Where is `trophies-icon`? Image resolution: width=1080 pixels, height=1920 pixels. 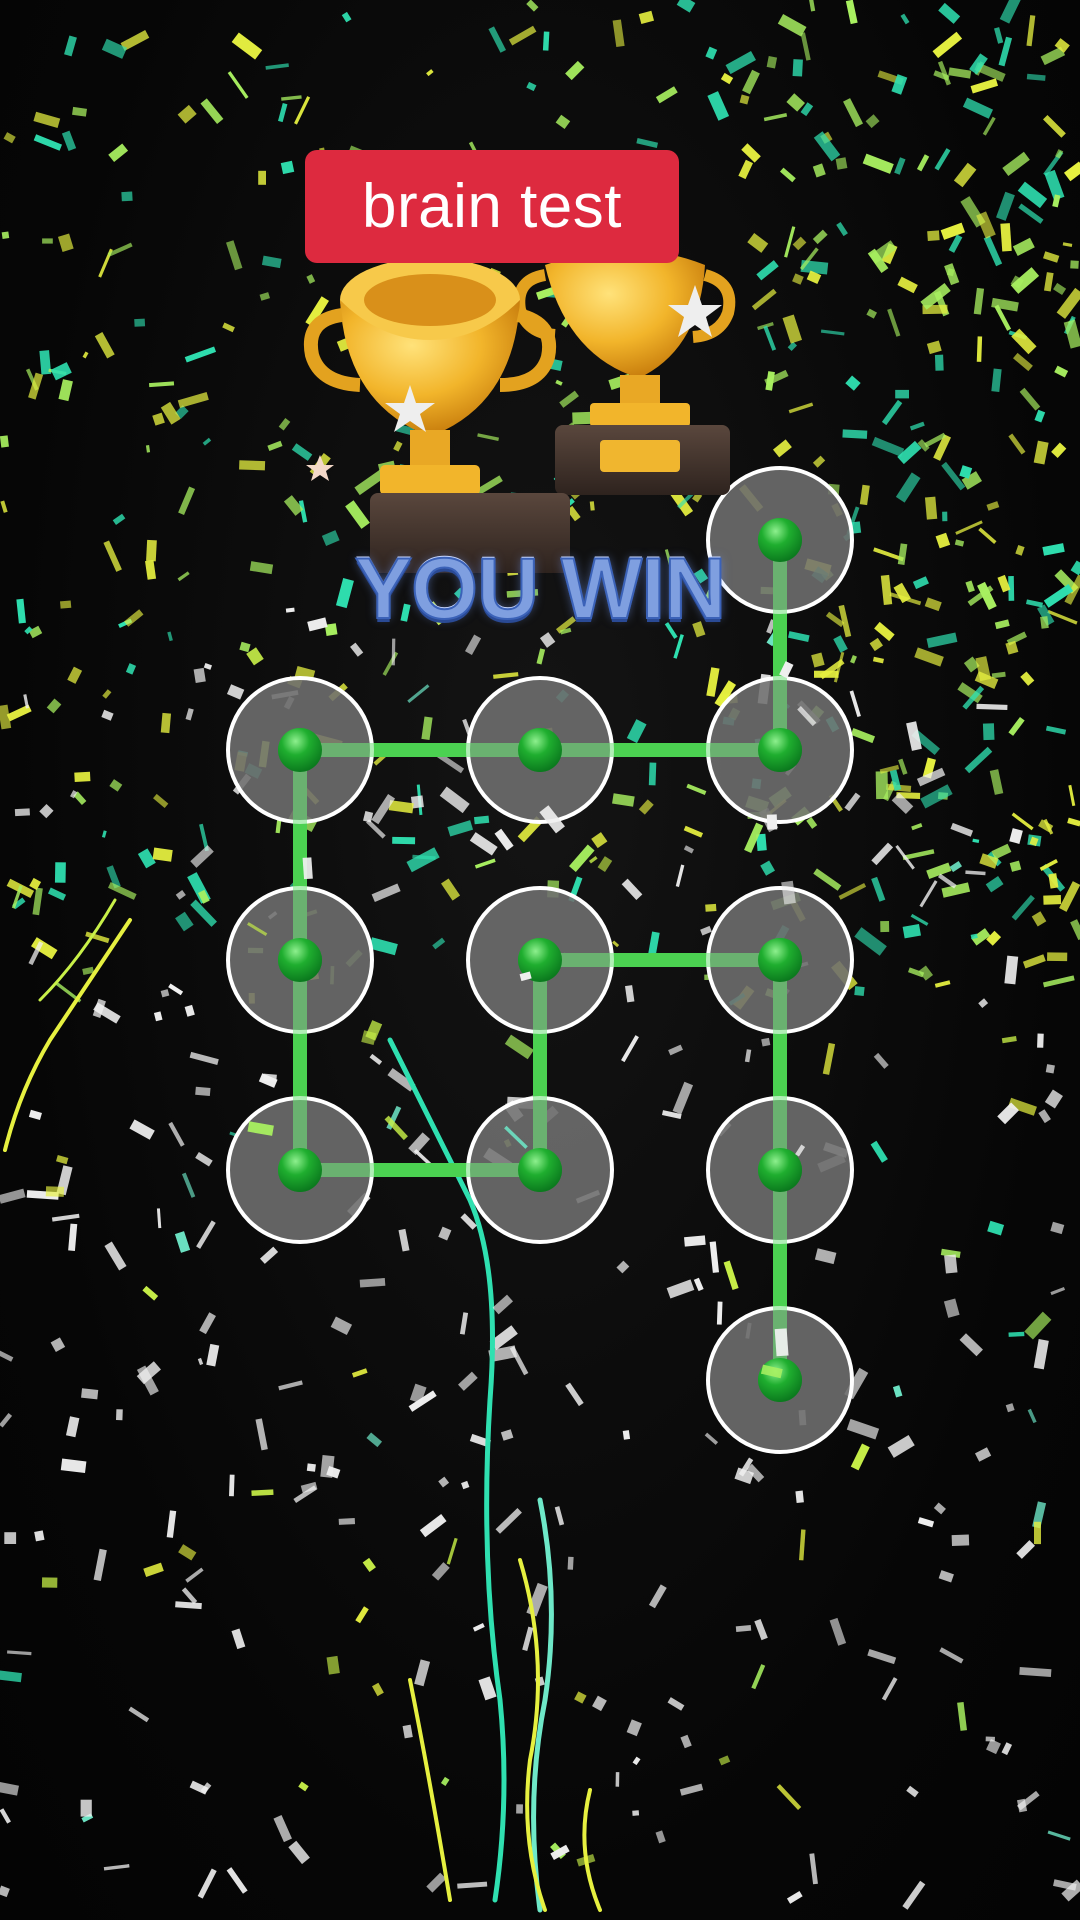
trophies-icon is located at coordinates (519, 411).